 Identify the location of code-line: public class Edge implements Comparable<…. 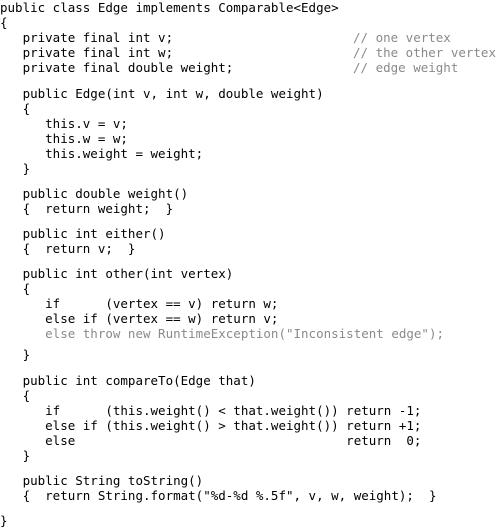
(169, 7).